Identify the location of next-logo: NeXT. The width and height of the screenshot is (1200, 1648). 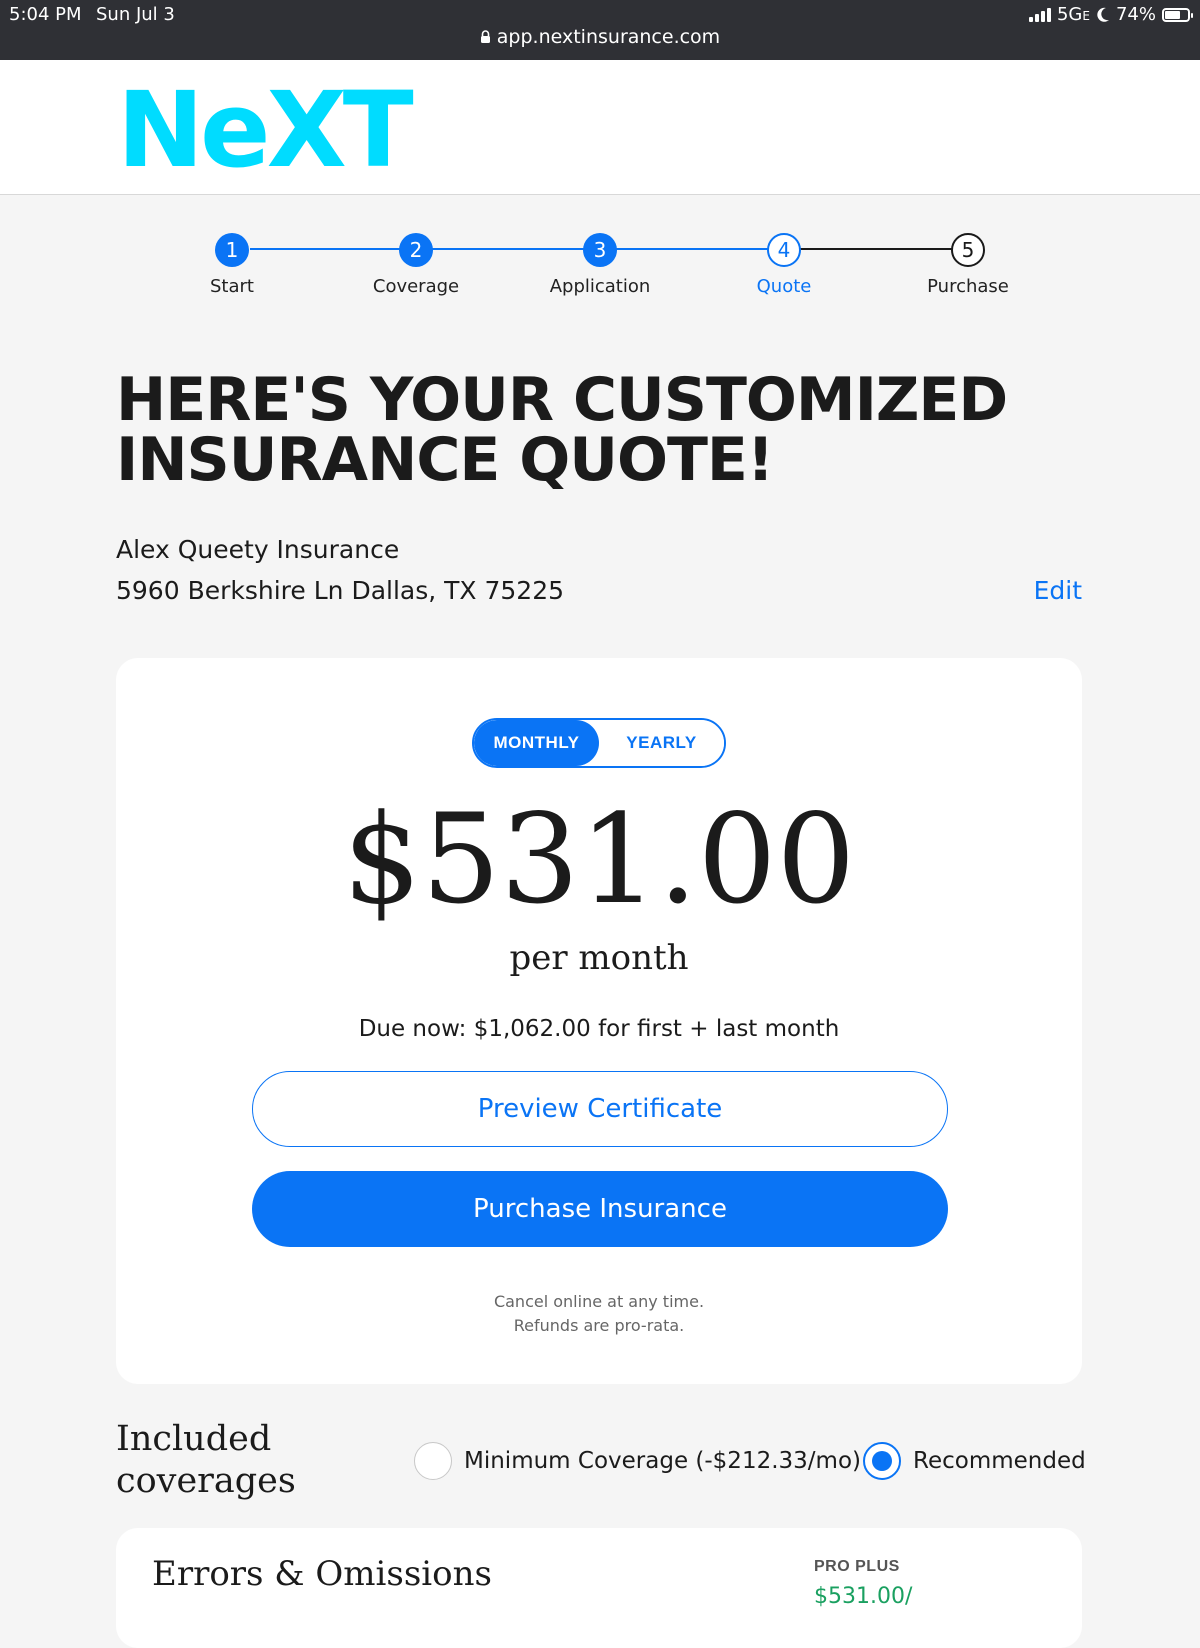
(265, 130).